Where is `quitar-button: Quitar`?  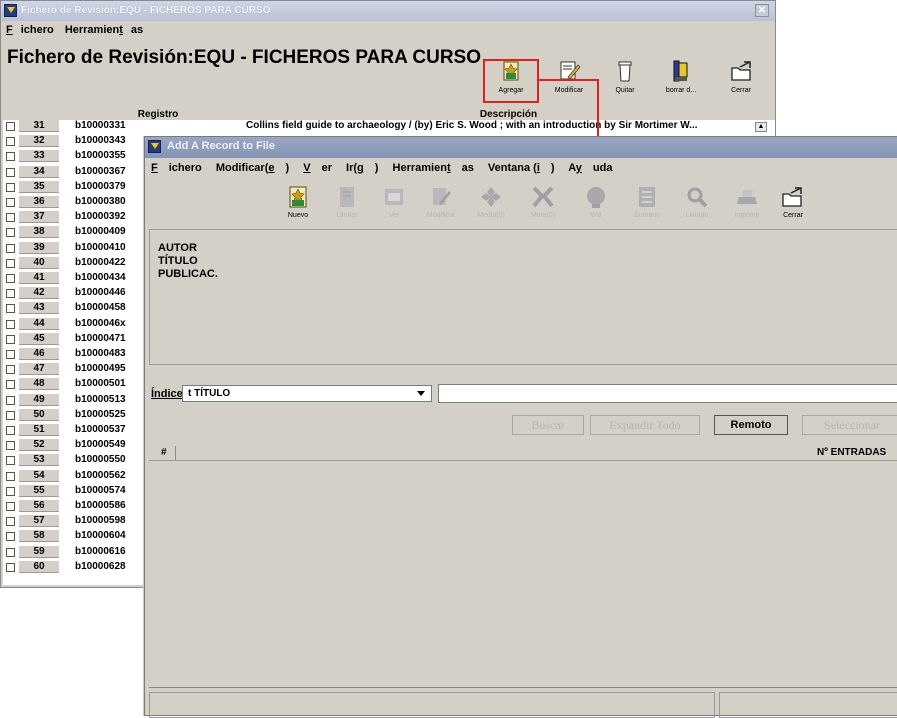
quitar-button: Quitar is located at coordinates (625, 76).